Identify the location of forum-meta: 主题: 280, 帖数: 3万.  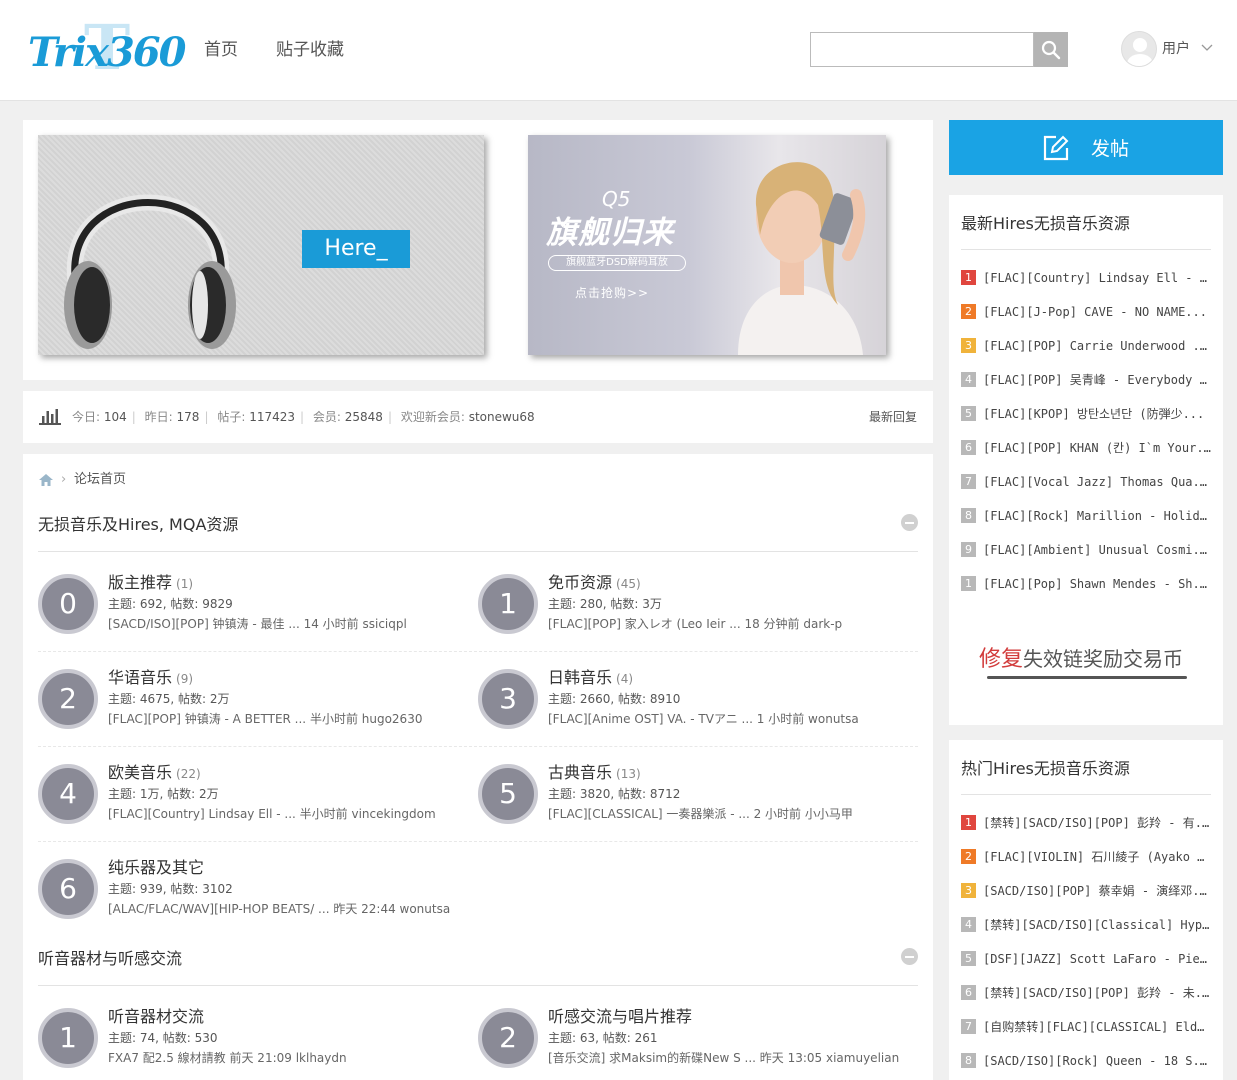
(605, 604).